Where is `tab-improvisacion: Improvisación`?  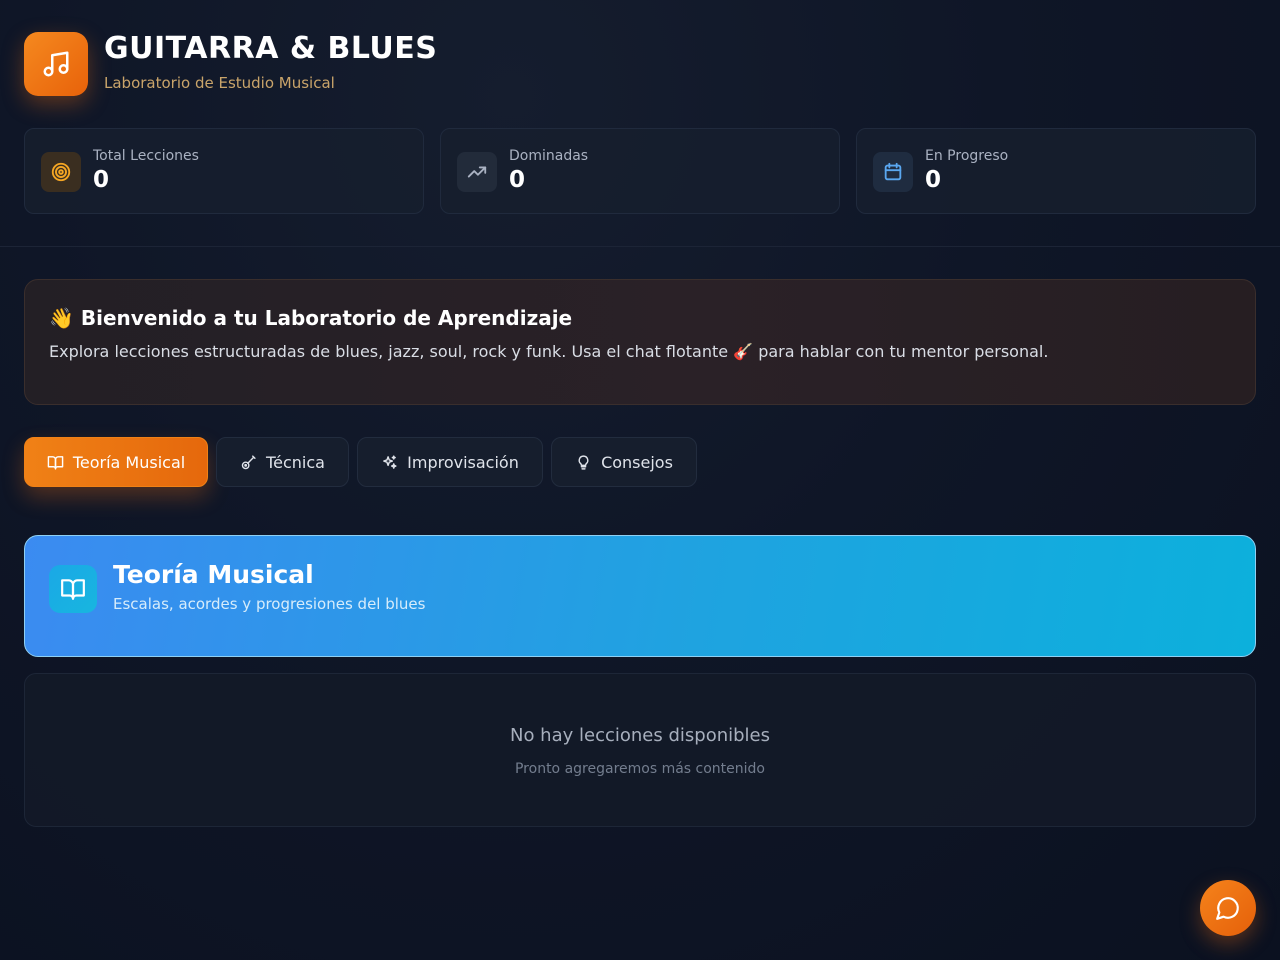
tab-improvisacion: Improvisación is located at coordinates (450, 462).